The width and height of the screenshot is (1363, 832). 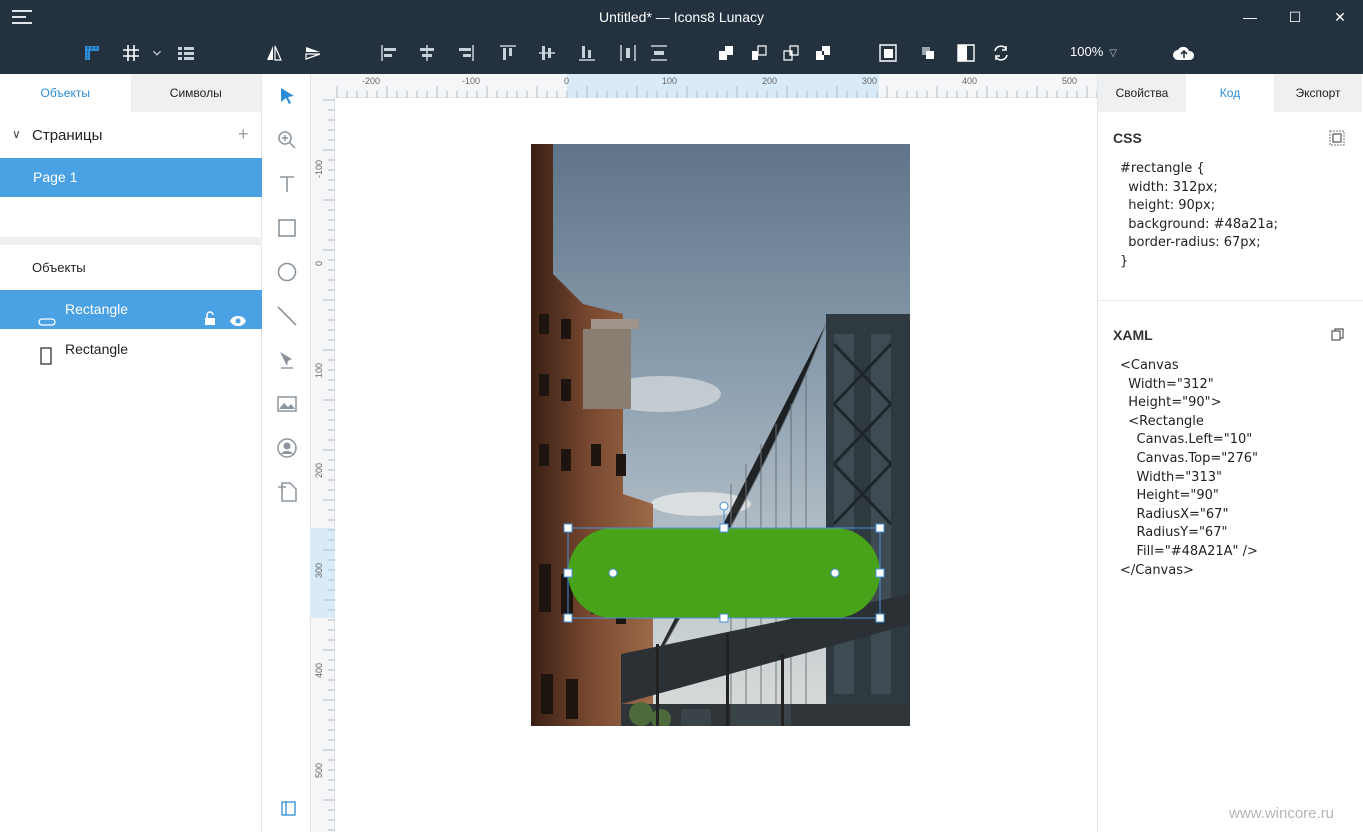 I want to click on ruler-icon, so click(x=92, y=53).